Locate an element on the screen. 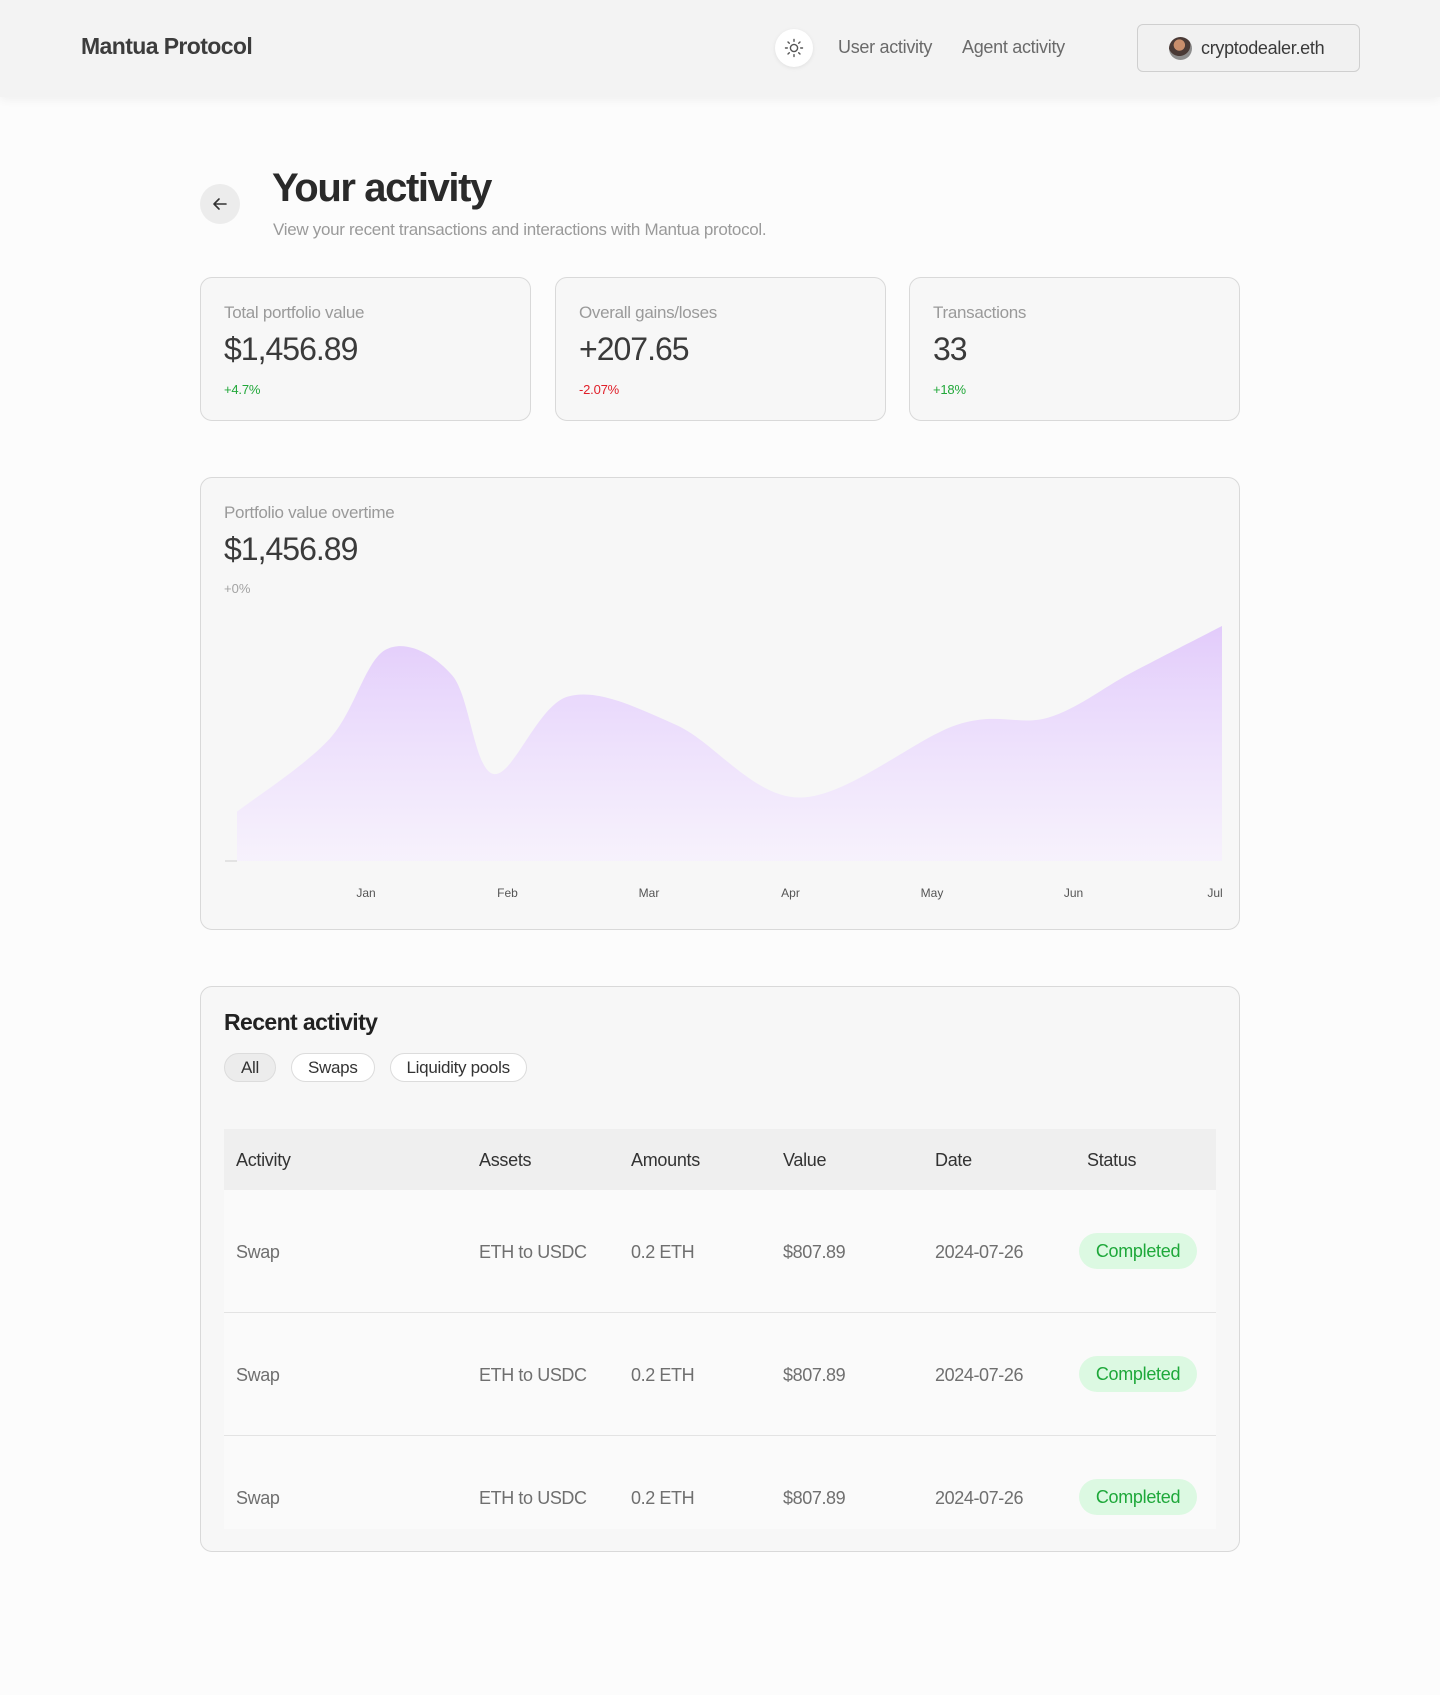  x-tick-label: Mar is located at coordinates (649, 893).